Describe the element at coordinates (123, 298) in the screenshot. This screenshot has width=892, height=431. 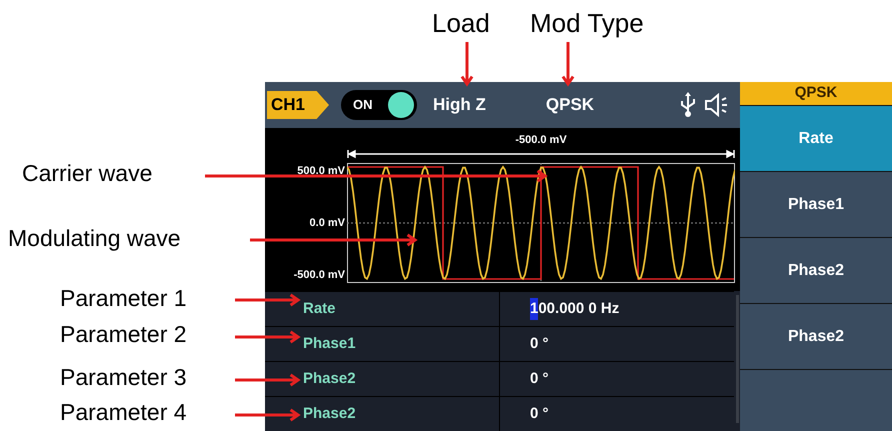
I see `callout-label: Parameter 1` at that location.